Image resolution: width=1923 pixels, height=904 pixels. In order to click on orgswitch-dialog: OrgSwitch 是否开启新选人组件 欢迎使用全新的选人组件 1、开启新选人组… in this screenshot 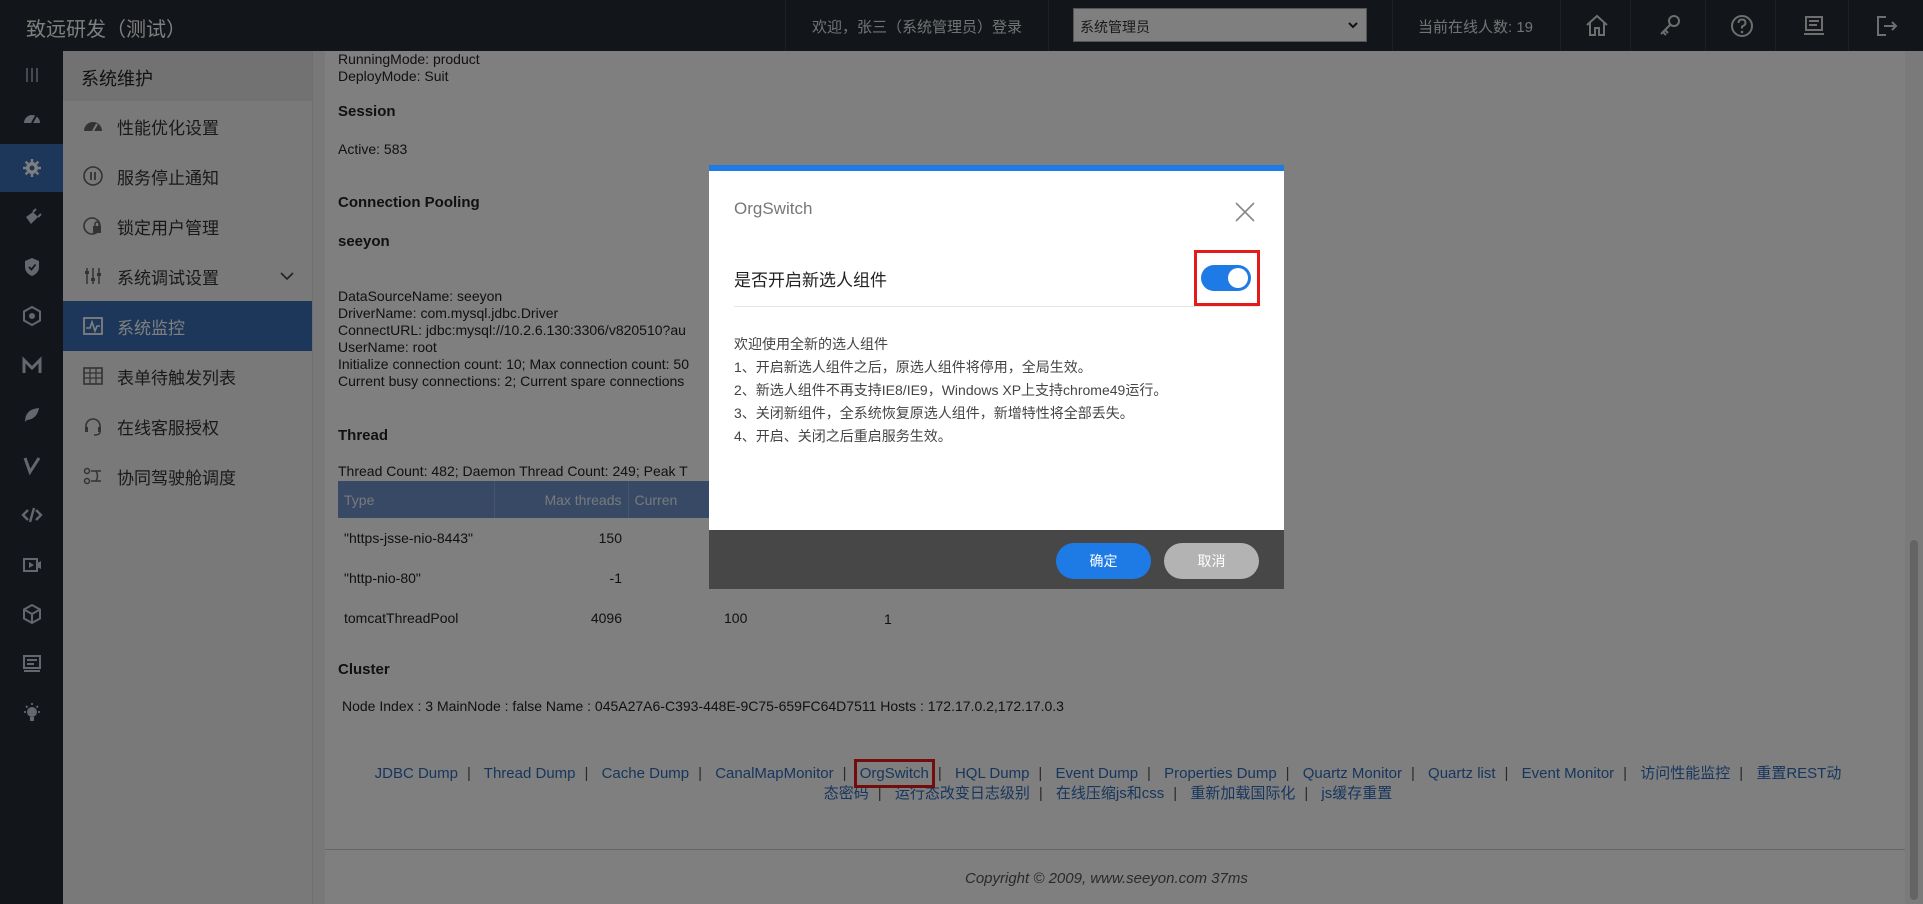, I will do `click(996, 377)`.